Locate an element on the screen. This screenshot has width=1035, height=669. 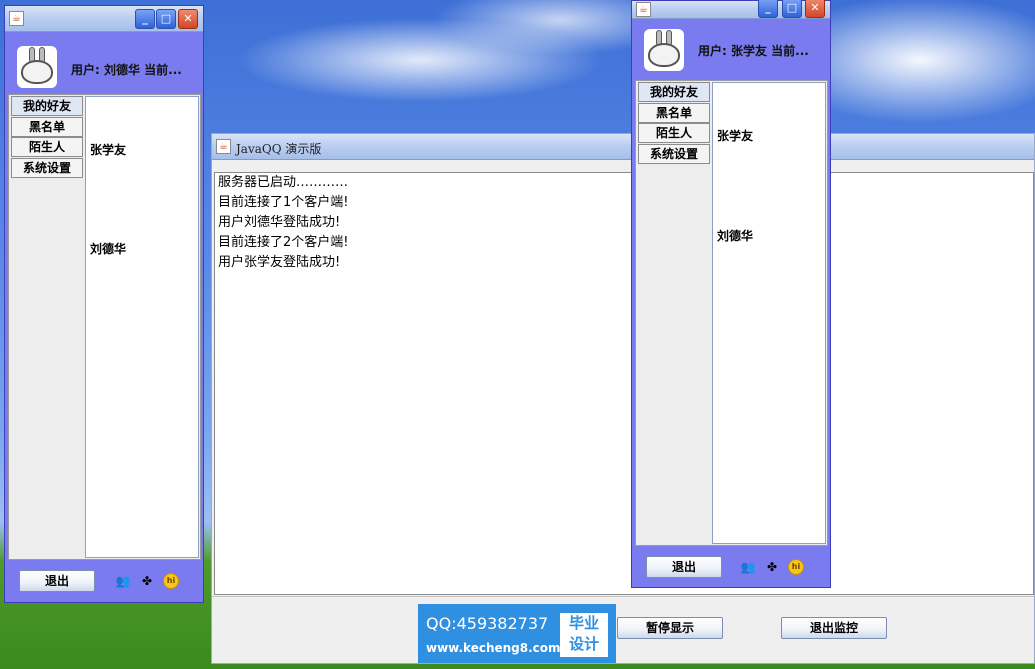
watermark-qq: QQ:459382737 is located at coordinates (487, 623).